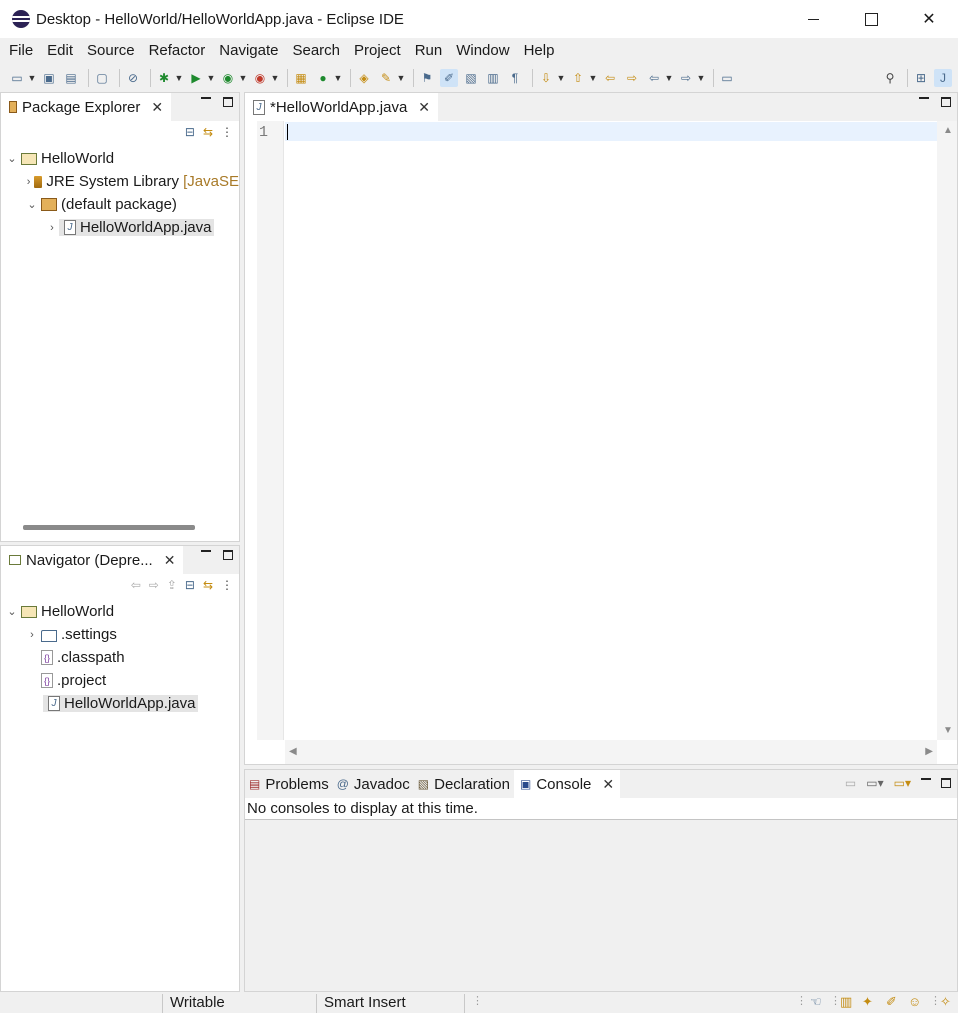 This screenshot has width=958, height=1013. What do you see at coordinates (471, 78) in the screenshot?
I see `toggle-block-selection-icon: ▧` at bounding box center [471, 78].